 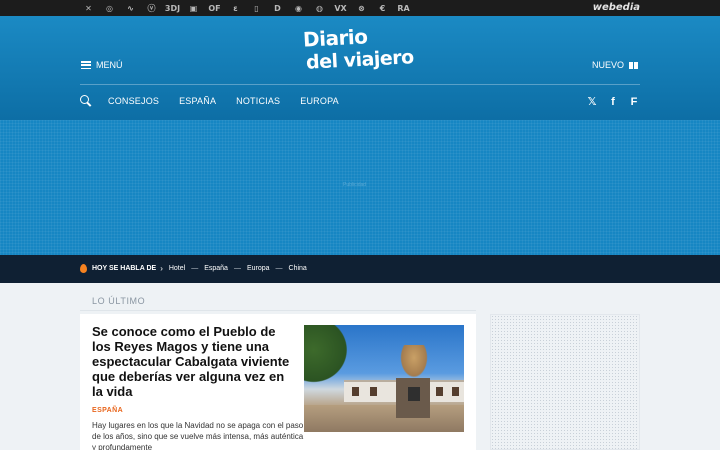 What do you see at coordinates (193, 8) in the screenshot?
I see `espinof-icon: ▣` at bounding box center [193, 8].